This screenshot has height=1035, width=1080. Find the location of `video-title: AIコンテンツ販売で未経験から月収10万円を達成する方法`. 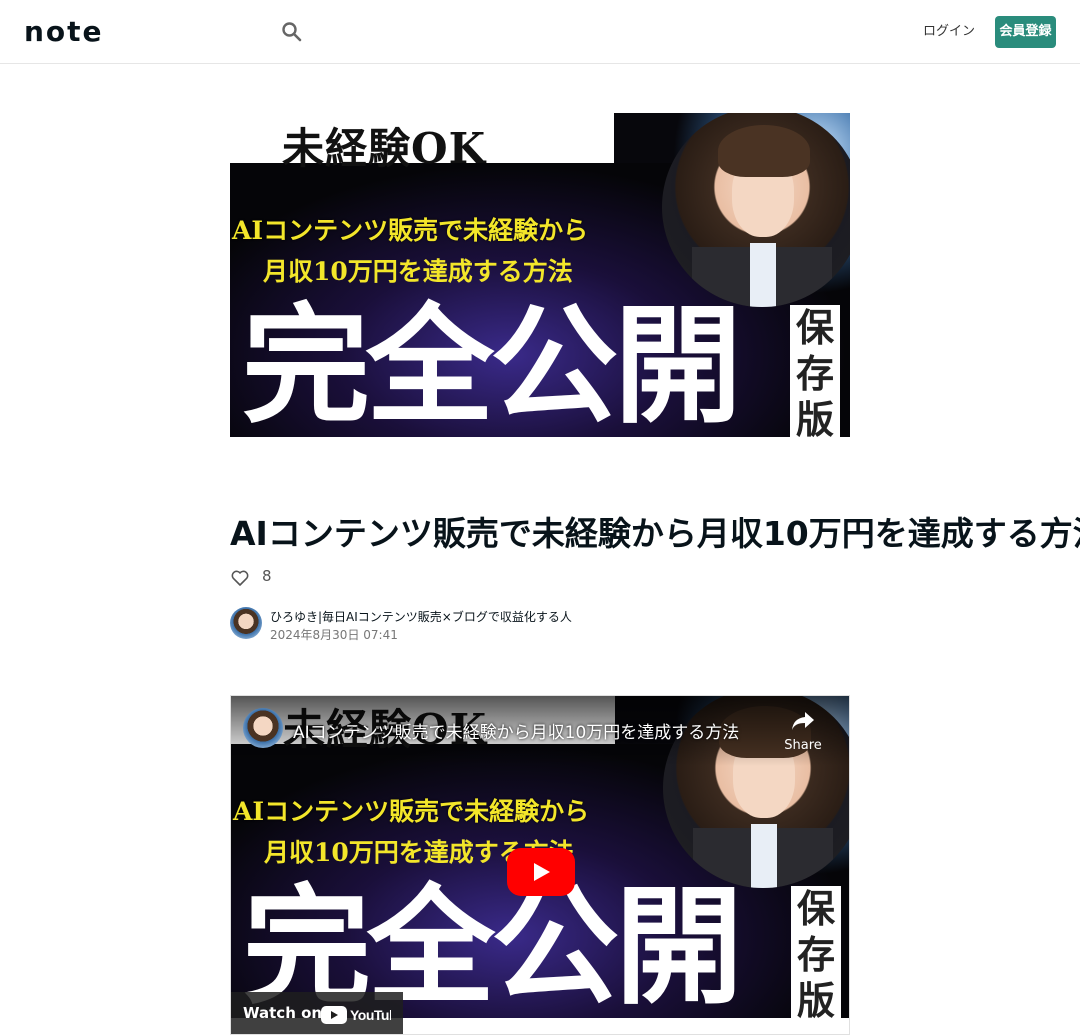

video-title: AIコンテンツ販売で未経験から月収10万円を達成する方法 is located at coordinates (516, 730).